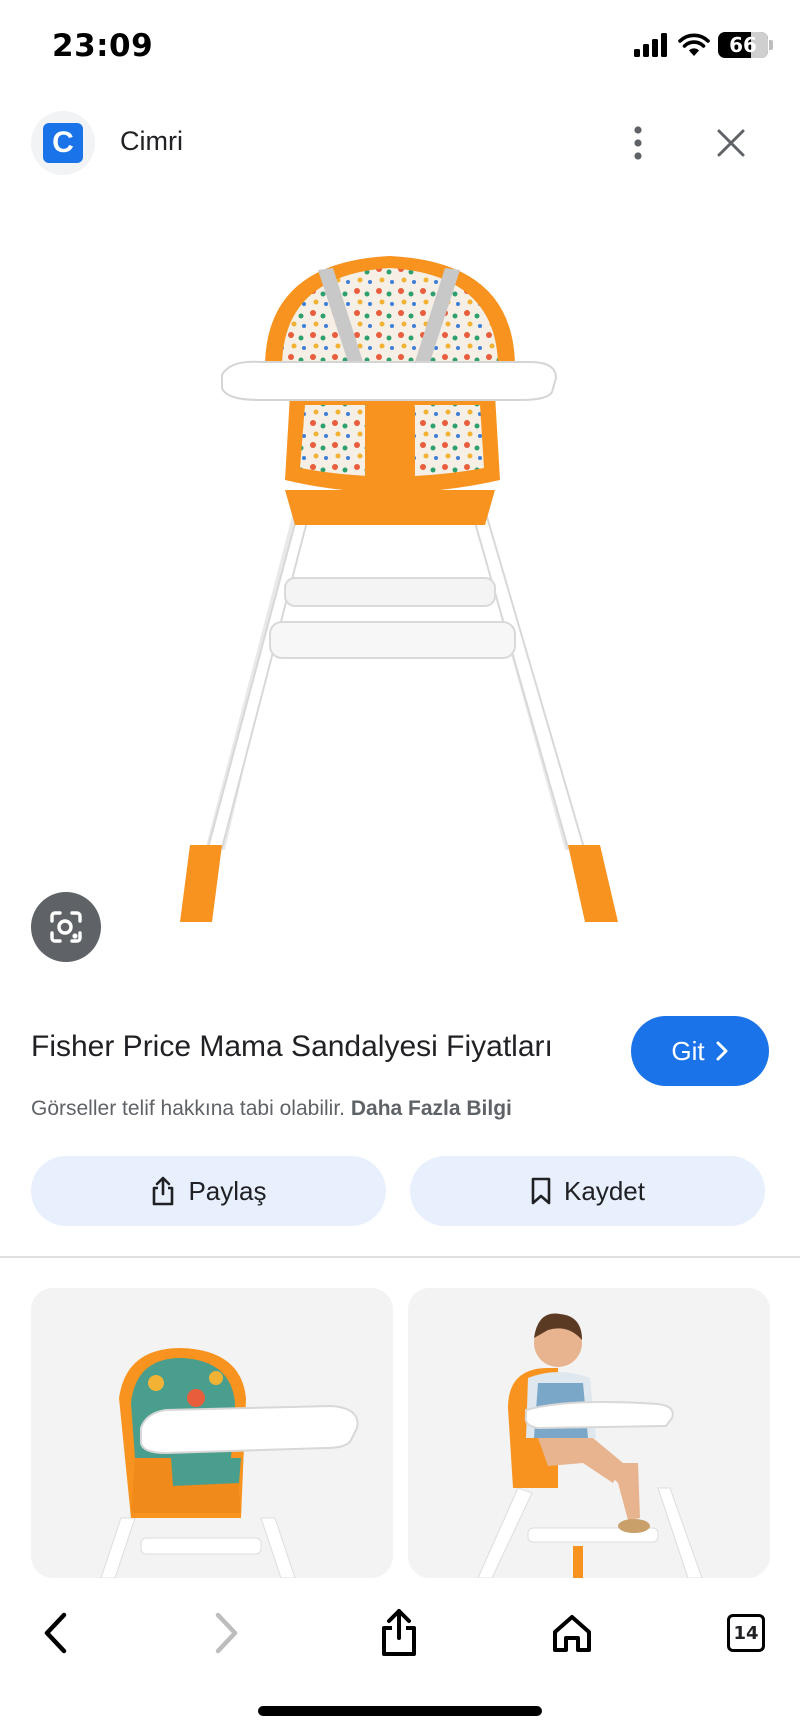 The image size is (800, 1731). I want to click on share-button: Paylaş, so click(208, 1191).